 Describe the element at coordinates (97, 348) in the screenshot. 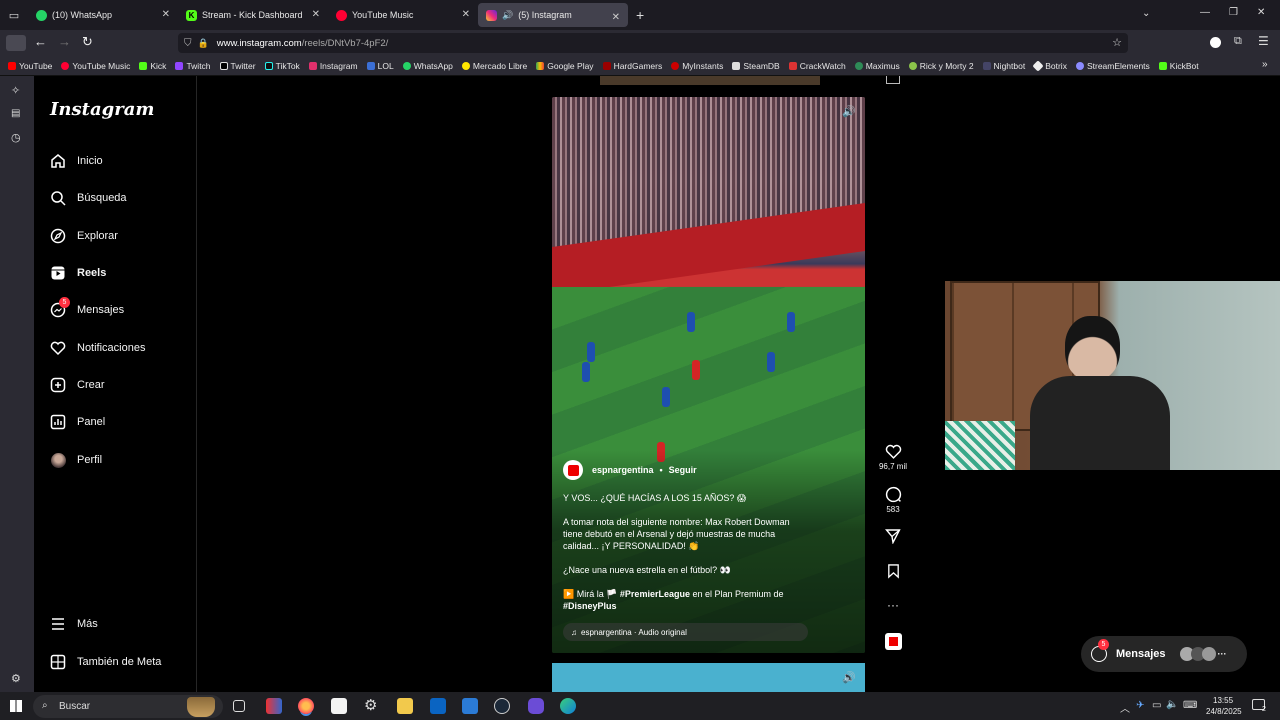

I see `nav-notificaciones: Notificaciones` at that location.